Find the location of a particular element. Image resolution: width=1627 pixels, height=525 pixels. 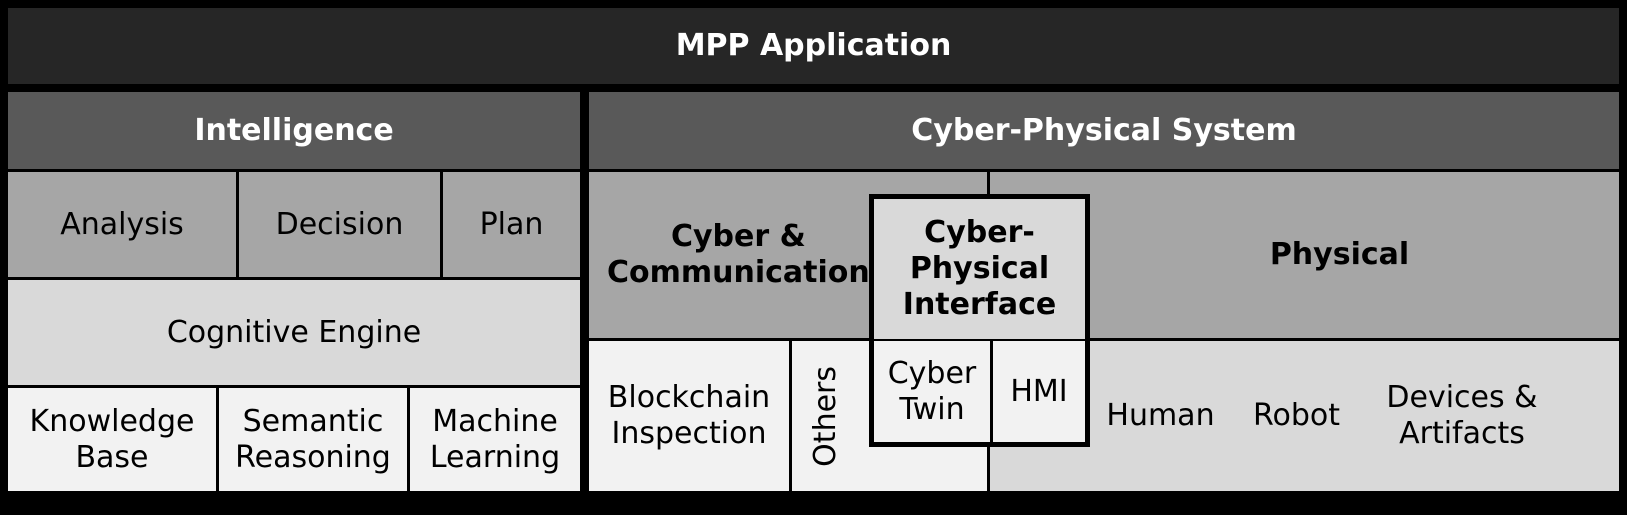

machine-learning-cell: Machine Learning is located at coordinates (495, 439).